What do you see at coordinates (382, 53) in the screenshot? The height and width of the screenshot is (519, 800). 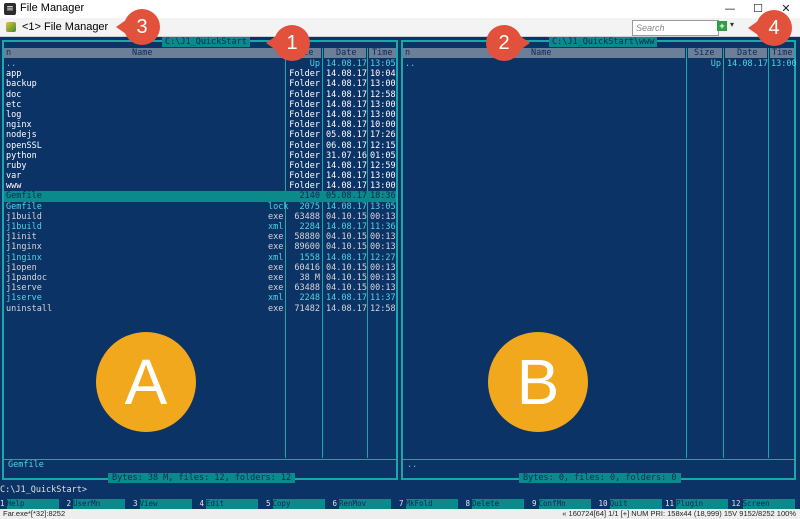 I see `left-header-time: Time` at bounding box center [382, 53].